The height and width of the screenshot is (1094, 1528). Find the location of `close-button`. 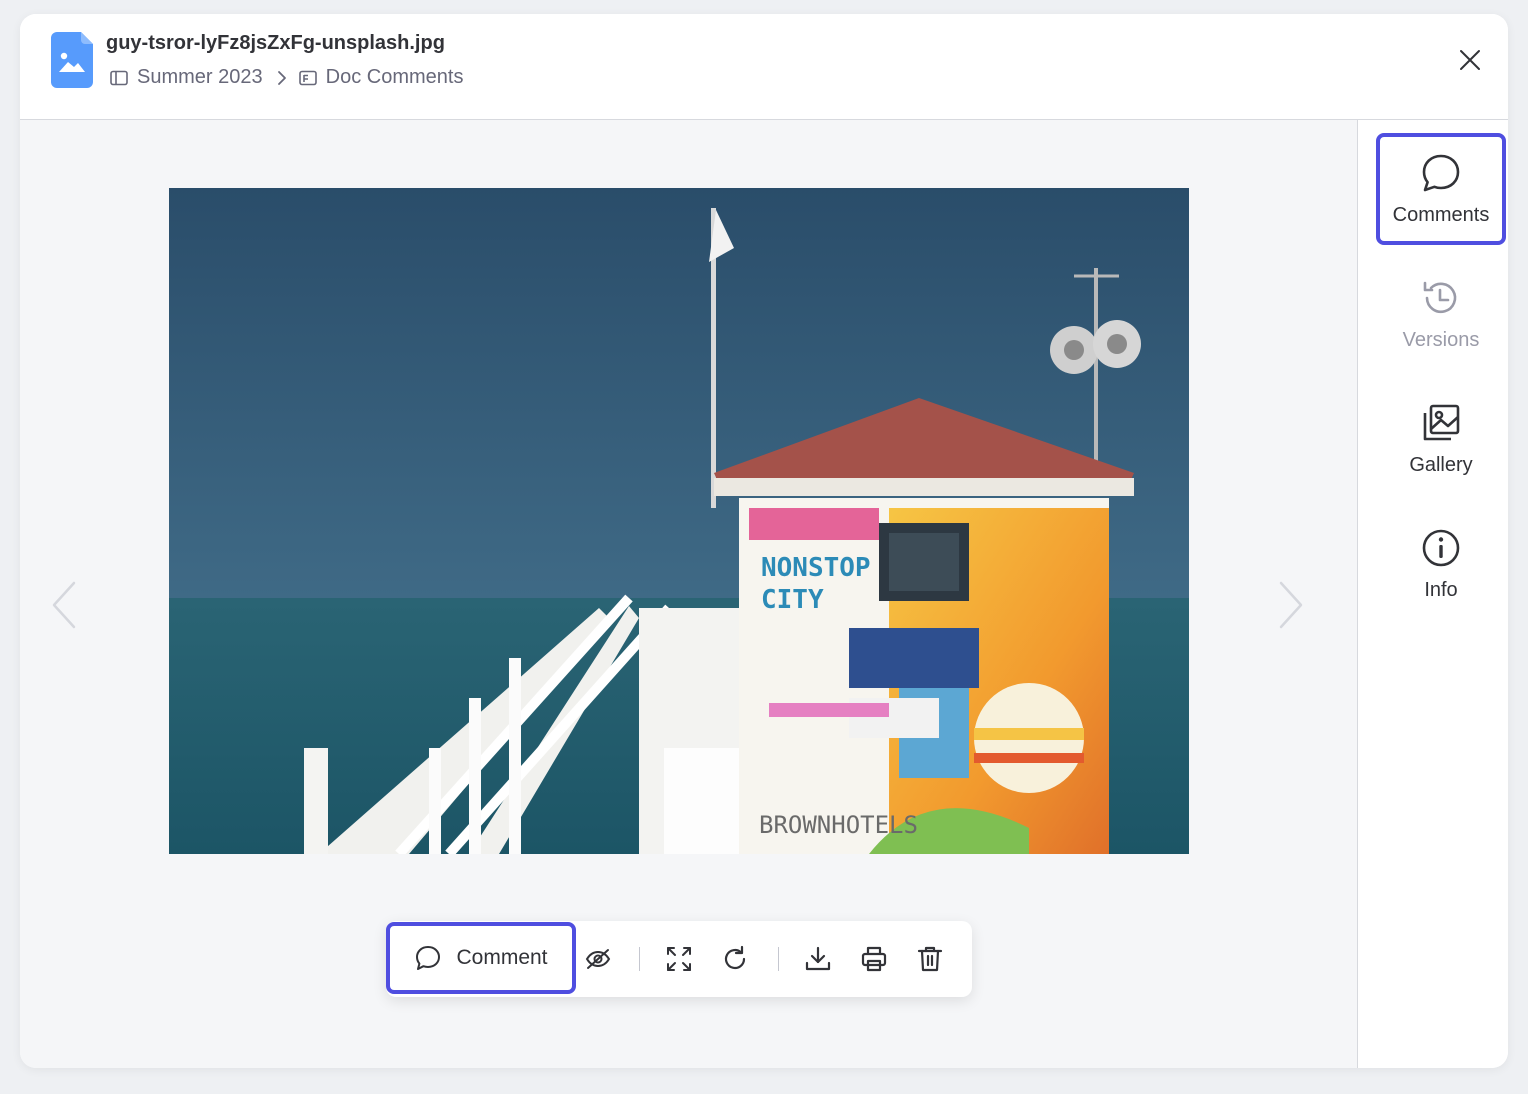

close-button is located at coordinates (1470, 60).